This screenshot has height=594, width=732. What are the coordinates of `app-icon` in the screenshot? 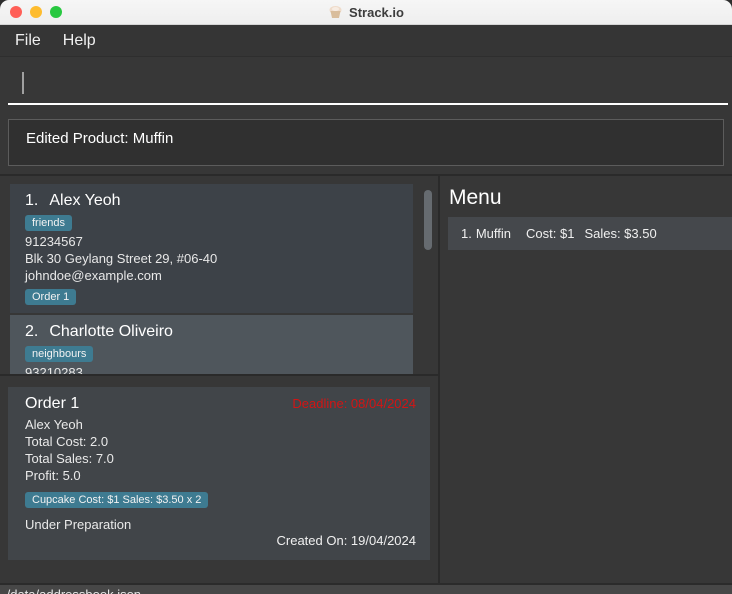 It's located at (335, 12).